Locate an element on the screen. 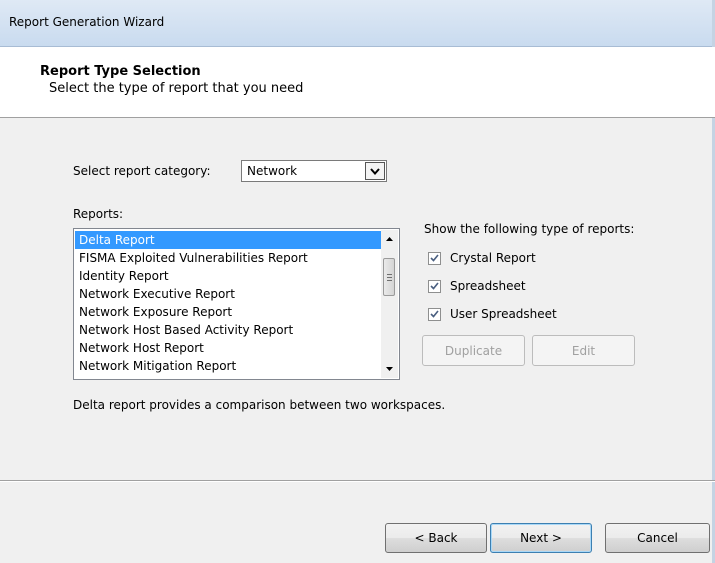 The image size is (715, 563). list-item: Network Host Based Activity Report is located at coordinates (228, 330).